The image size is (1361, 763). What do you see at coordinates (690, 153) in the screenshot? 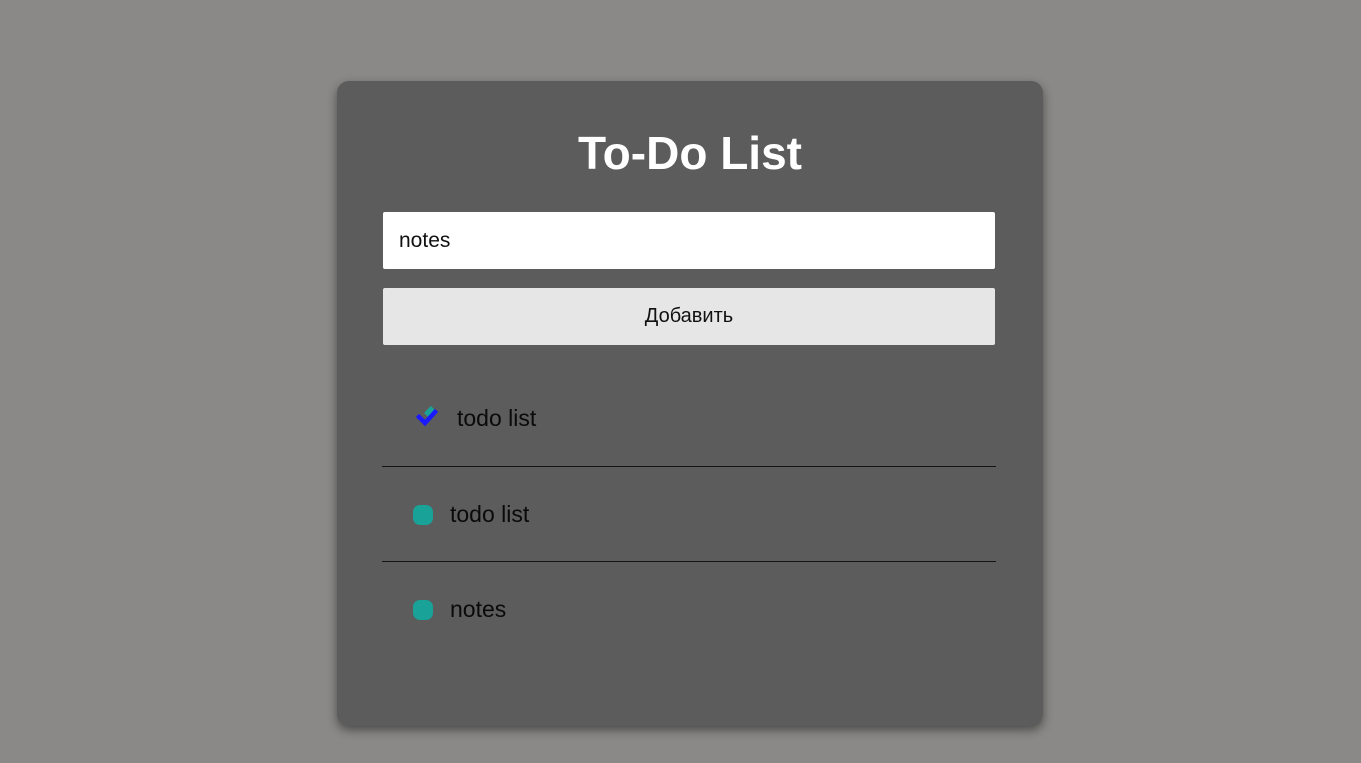
I see `page-title: To-Do List` at bounding box center [690, 153].